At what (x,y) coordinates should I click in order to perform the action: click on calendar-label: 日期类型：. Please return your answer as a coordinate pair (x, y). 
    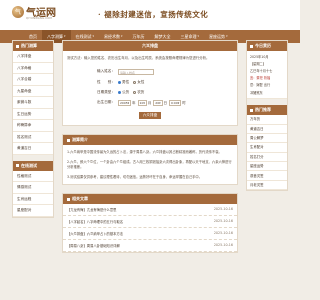
    Looking at the image, I should click on (106, 91).